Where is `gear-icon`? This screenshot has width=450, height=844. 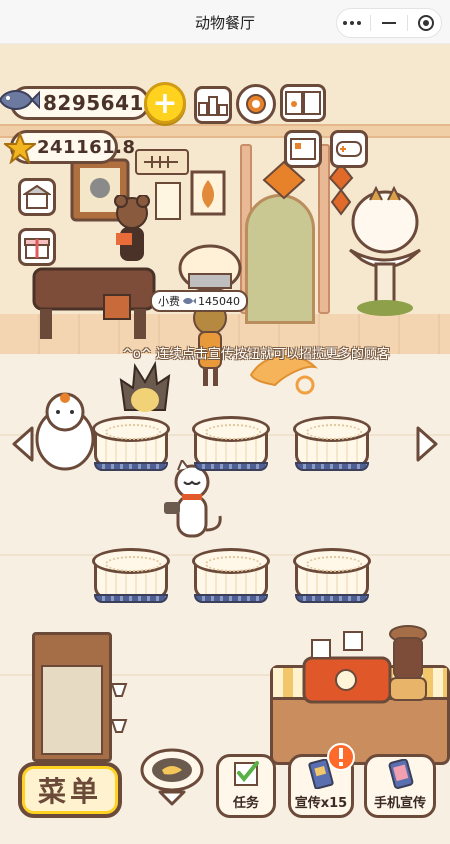
gear-icon is located at coordinates (256, 104).